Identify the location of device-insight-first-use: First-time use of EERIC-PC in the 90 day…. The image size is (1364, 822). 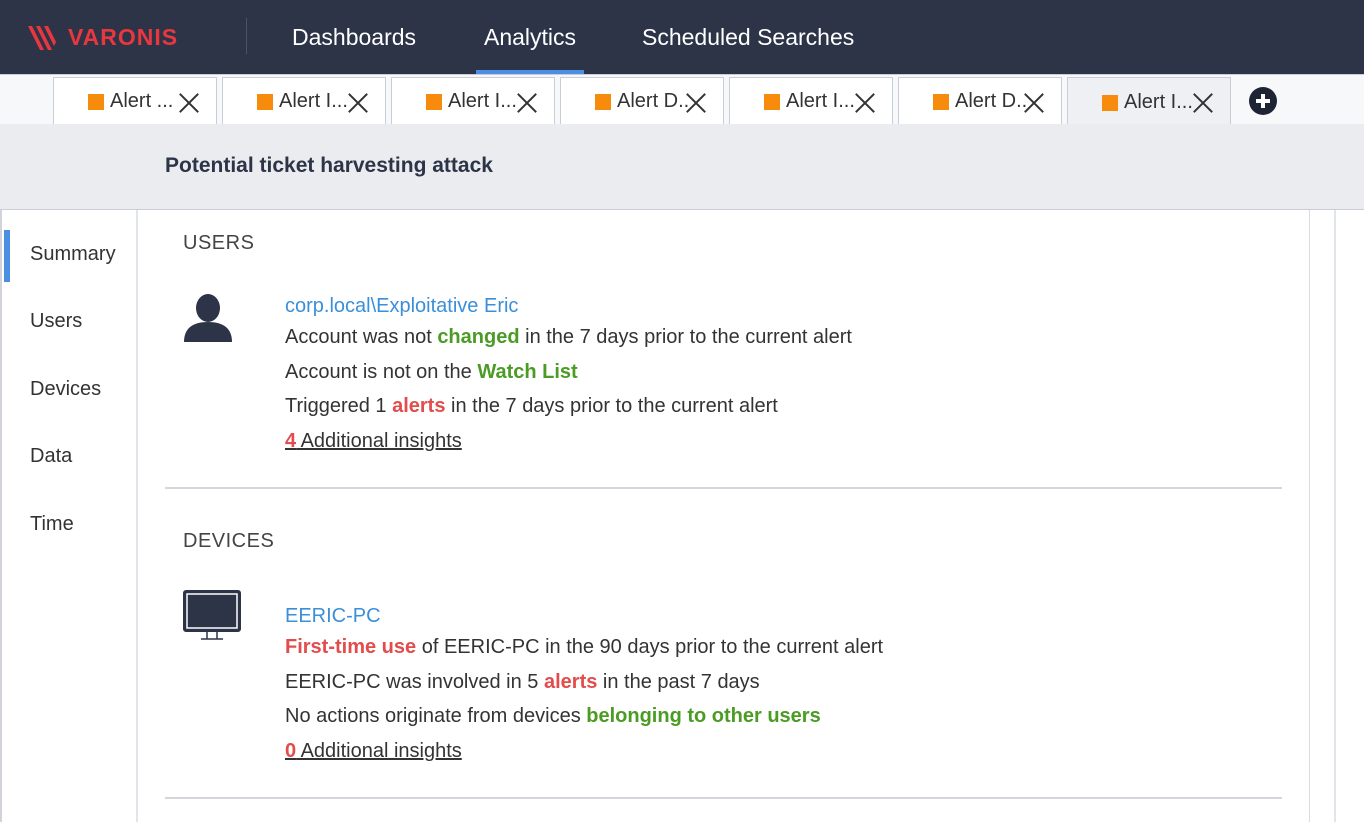
(584, 647).